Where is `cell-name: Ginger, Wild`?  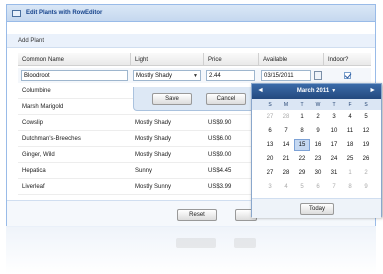 cell-name: Ginger, Wild is located at coordinates (38, 155).